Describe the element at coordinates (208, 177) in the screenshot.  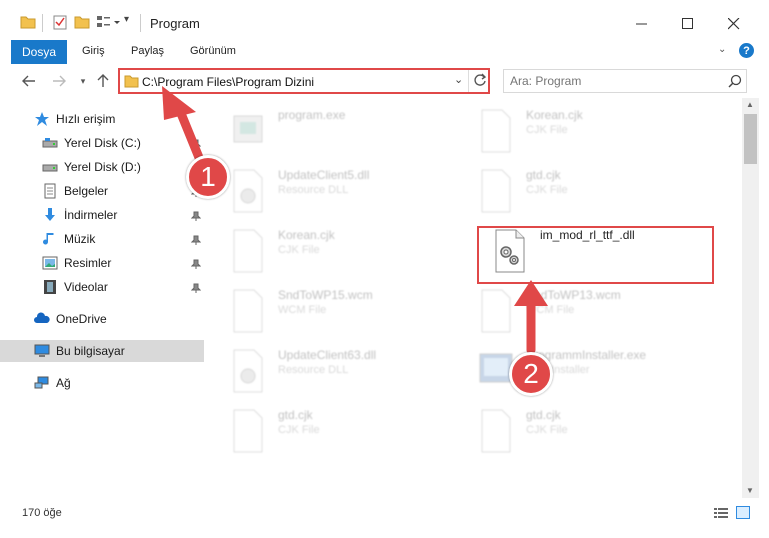
I see `step-1-badge: 1` at that location.